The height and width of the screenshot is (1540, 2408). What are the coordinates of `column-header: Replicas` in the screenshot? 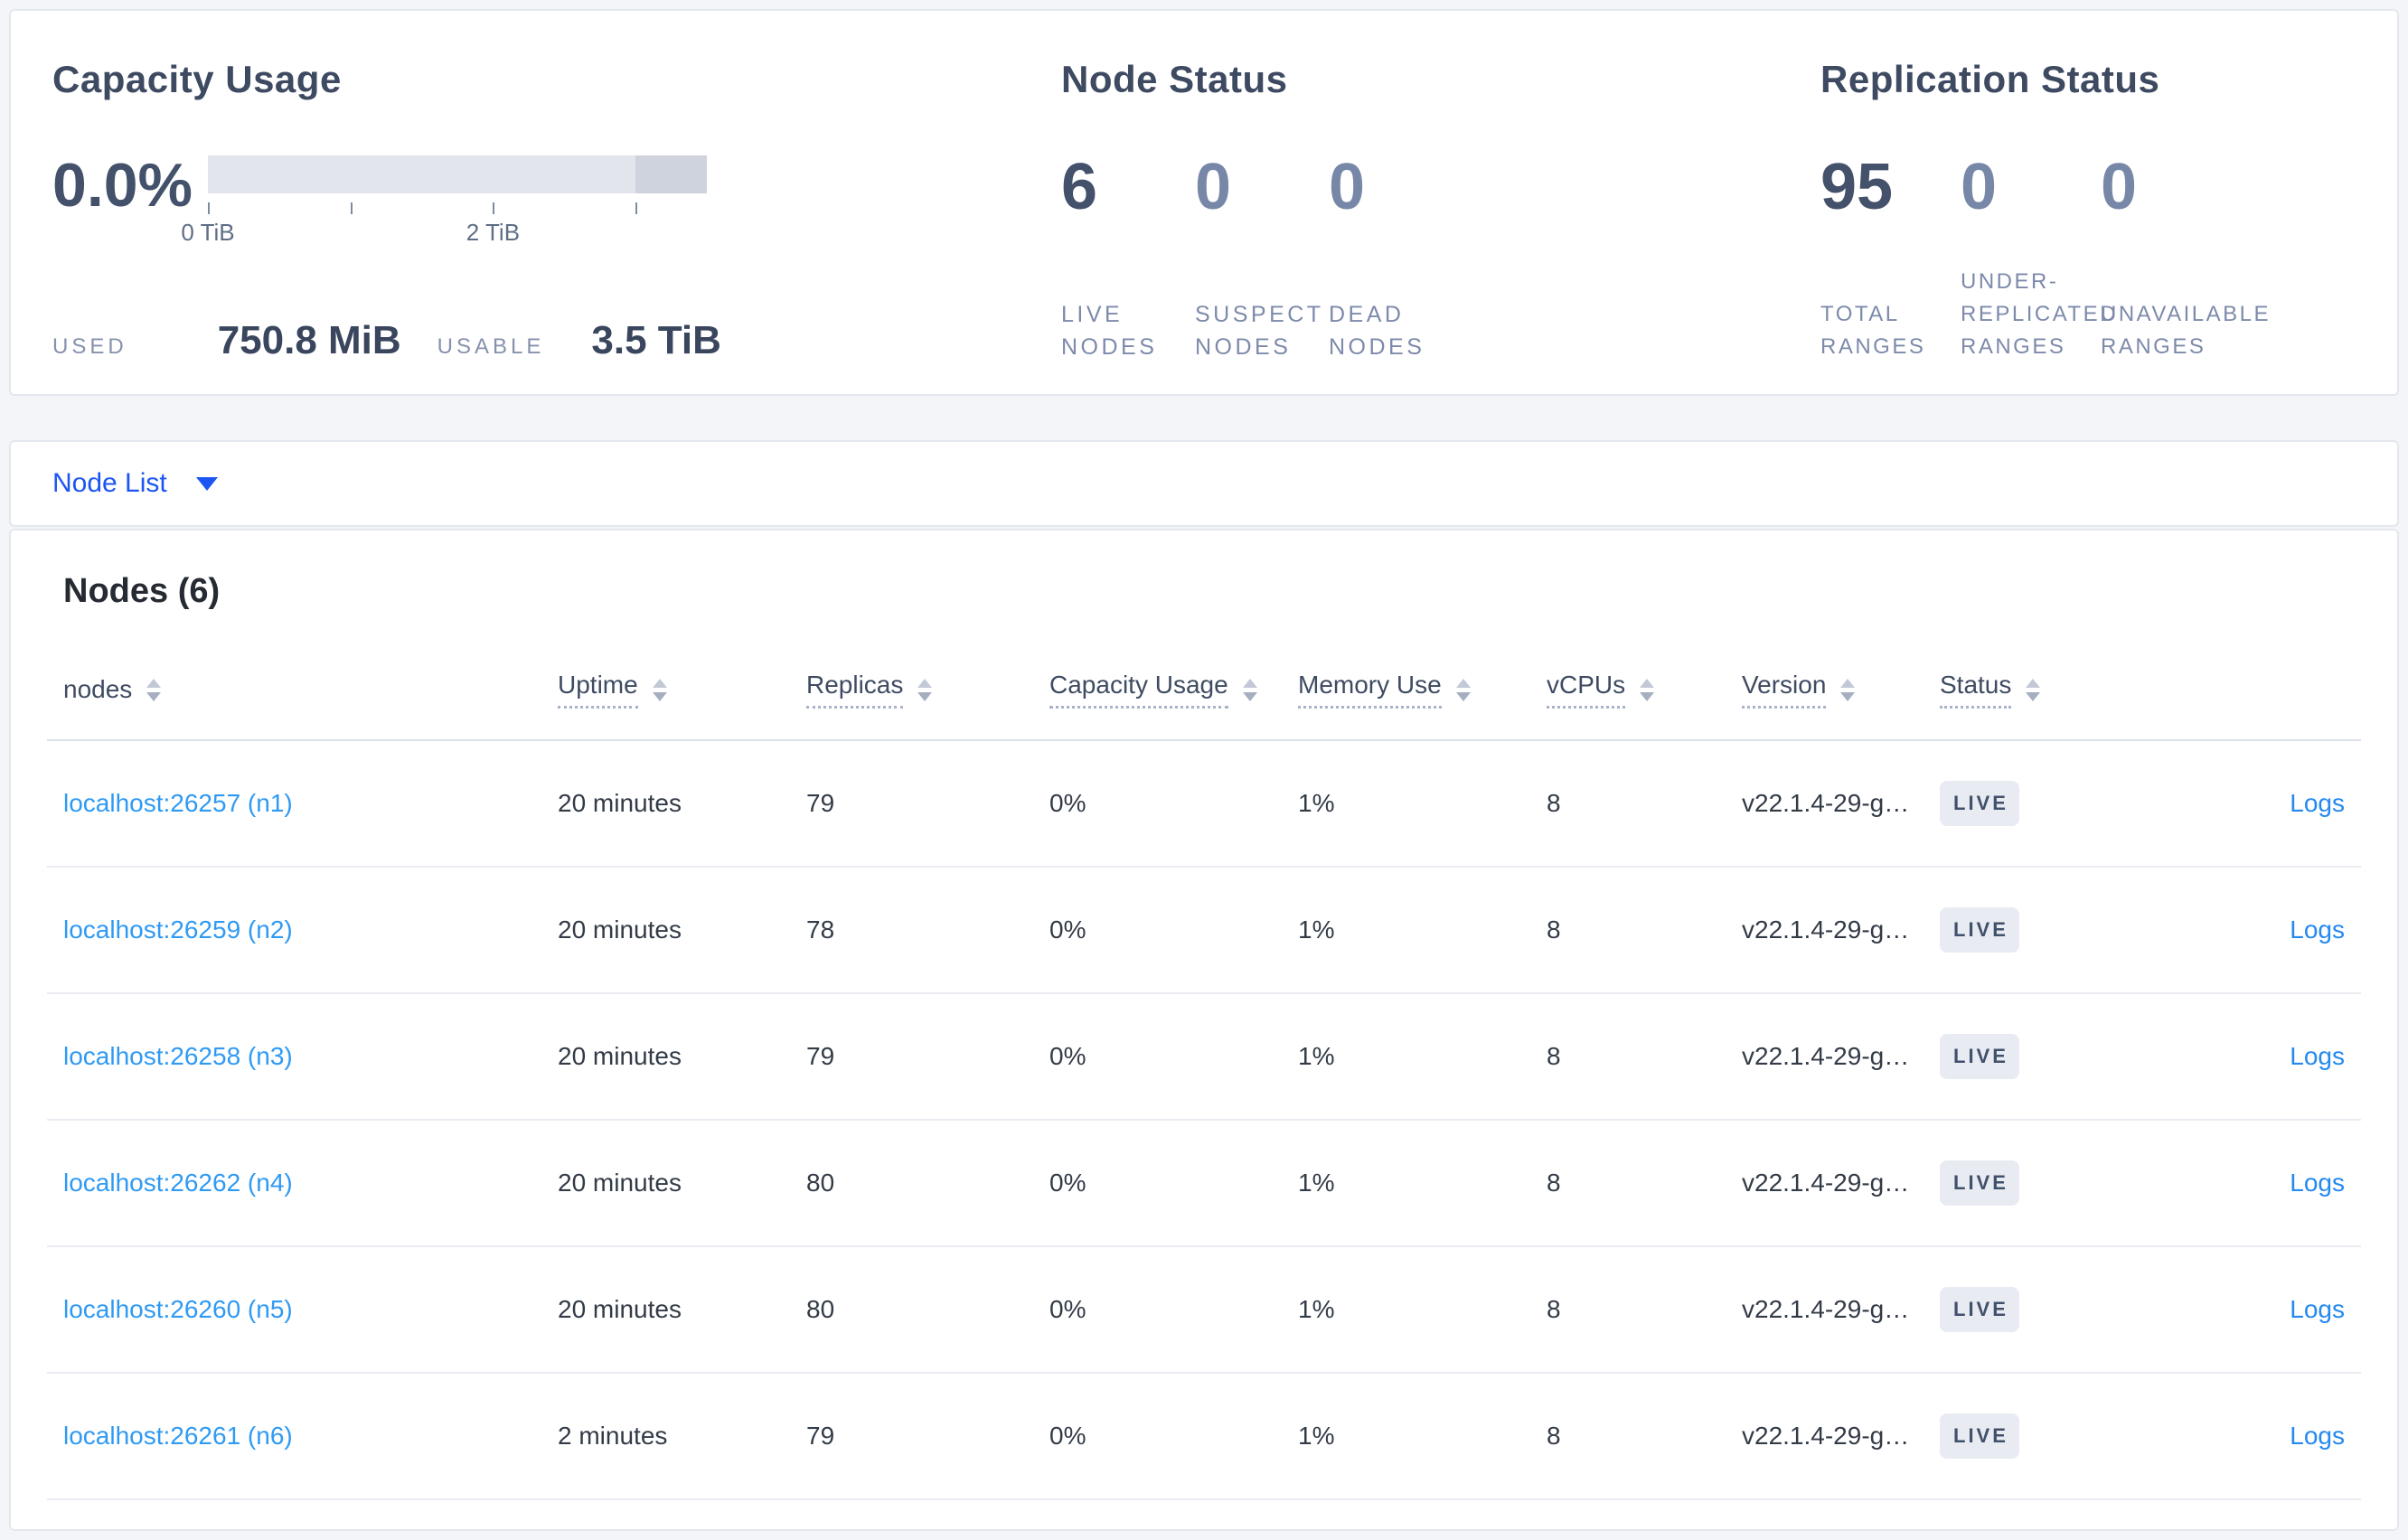 It's located at (927, 690).